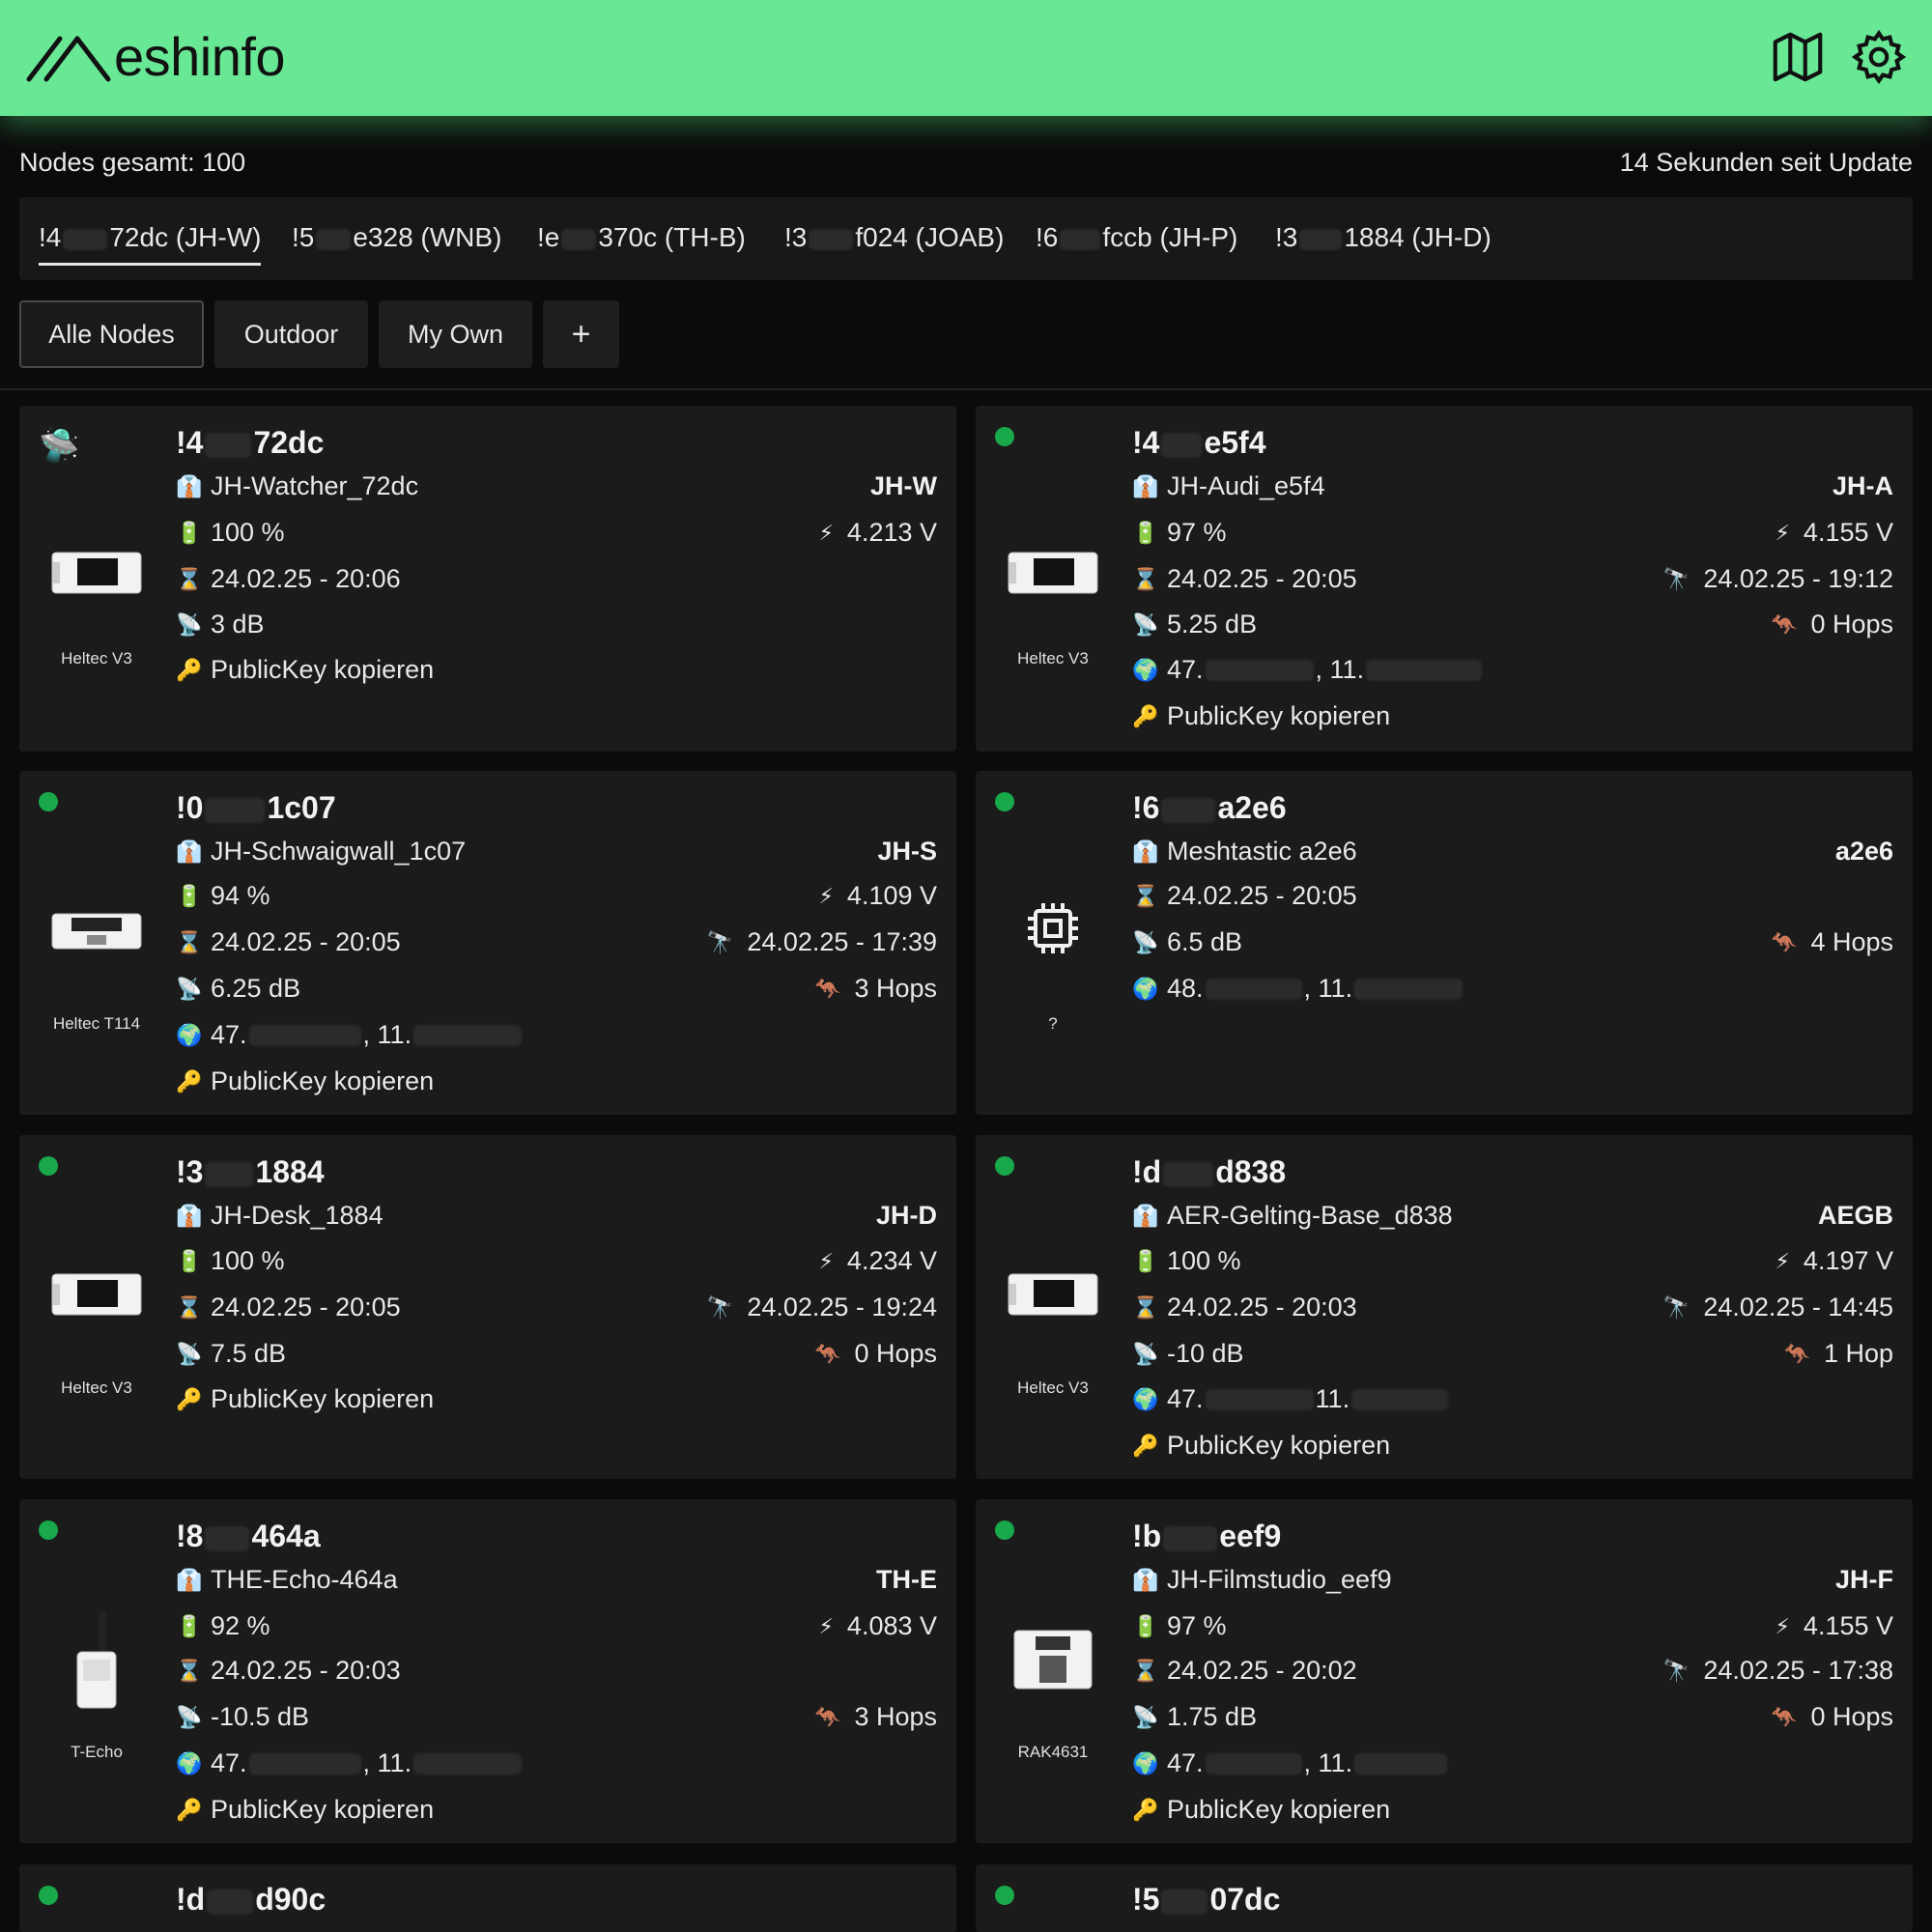 The width and height of the screenshot is (1932, 1932). Describe the element at coordinates (1262, 1579) in the screenshot. I see `node-name-row: 👔 JH-Filmstudio_eef9` at that location.